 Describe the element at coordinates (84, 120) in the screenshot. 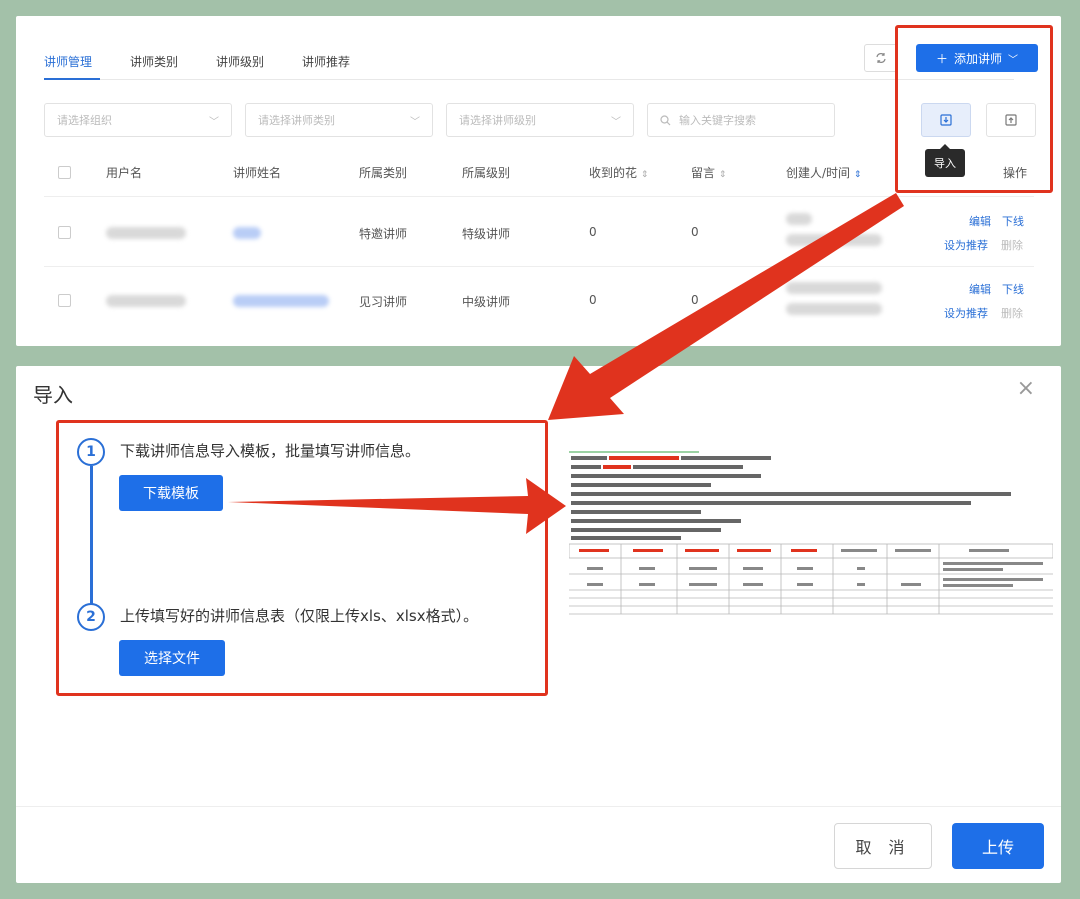

I see `org-select-placeholder: 请选择组织` at that location.